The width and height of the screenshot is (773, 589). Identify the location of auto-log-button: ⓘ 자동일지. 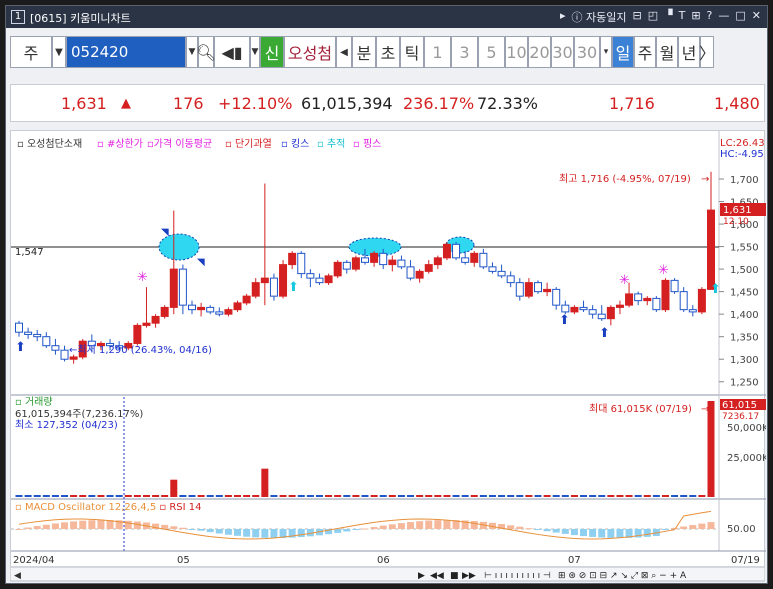
(599, 17).